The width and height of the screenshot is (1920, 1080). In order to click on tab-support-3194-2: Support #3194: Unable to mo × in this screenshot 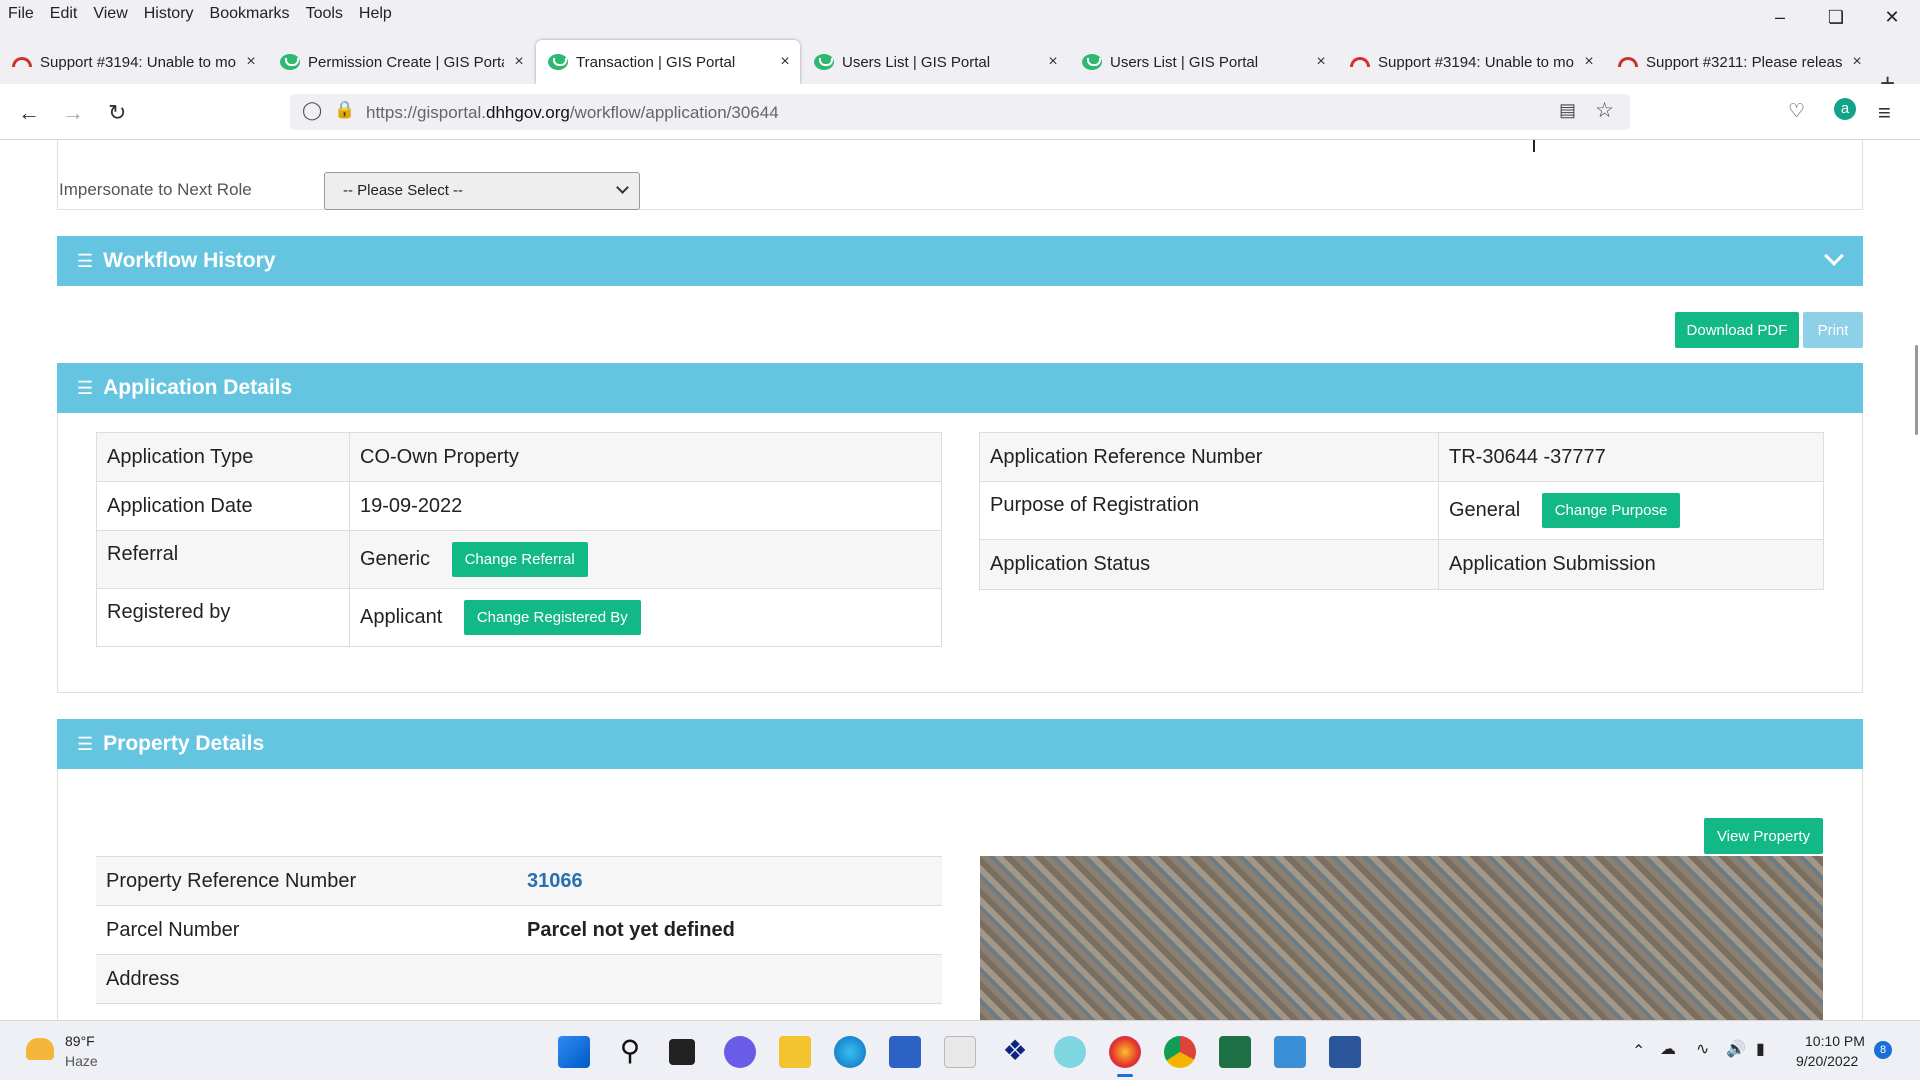, I will do `click(1471, 62)`.